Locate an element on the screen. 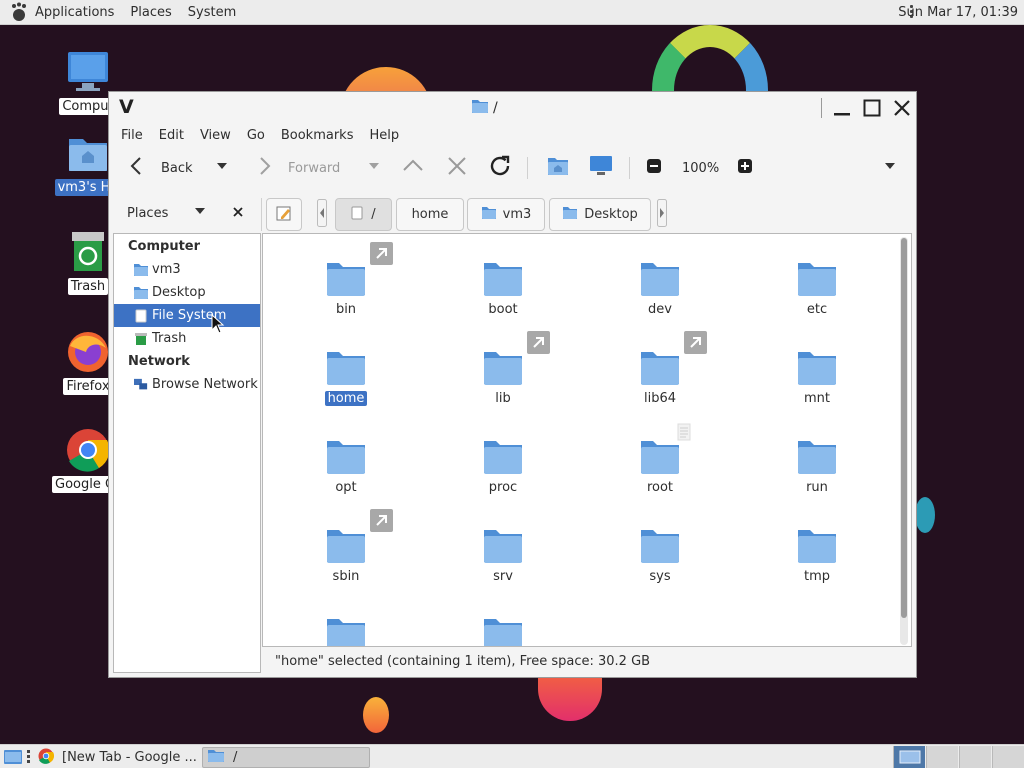 The height and width of the screenshot is (768, 1024). crumb-root: / is located at coordinates (363, 214).